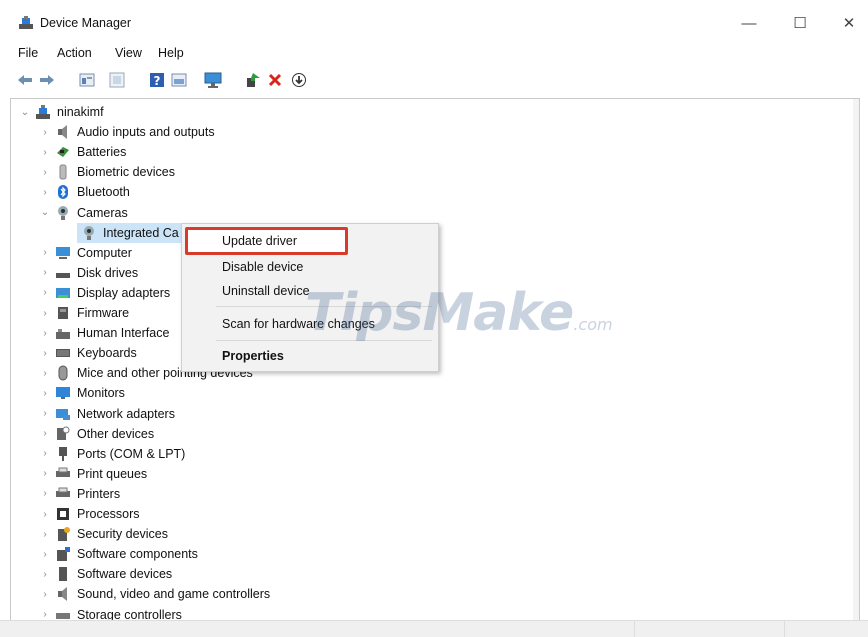 The height and width of the screenshot is (637, 868). What do you see at coordinates (103, 313) in the screenshot?
I see `tree-label: Firmware` at bounding box center [103, 313].